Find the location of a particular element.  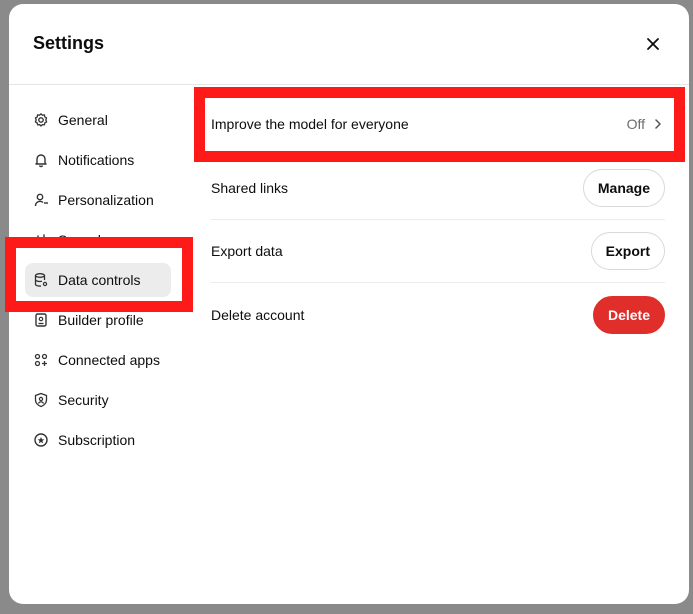

sidebar-item-label: Personalization is located at coordinates (106, 200).